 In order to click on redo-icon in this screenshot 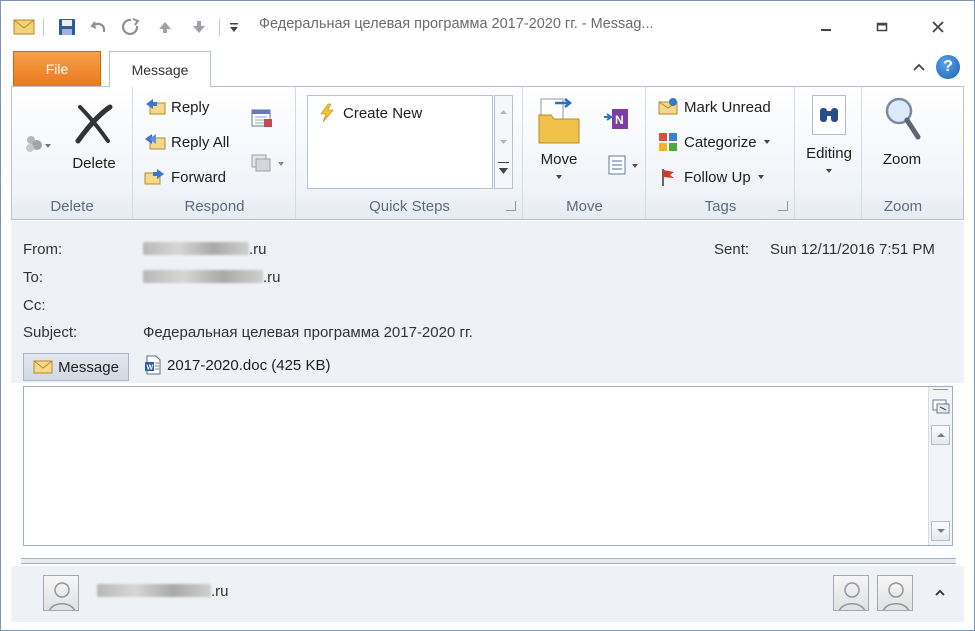, I will do `click(131, 27)`.